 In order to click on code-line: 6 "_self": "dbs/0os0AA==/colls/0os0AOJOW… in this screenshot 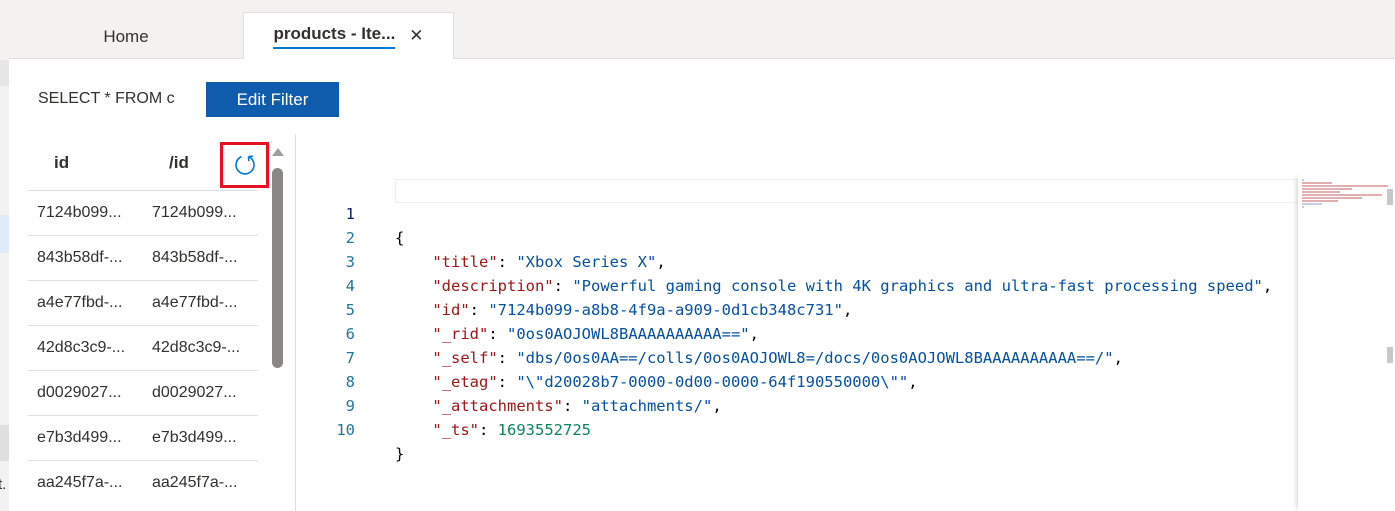, I will do `click(797, 332)`.